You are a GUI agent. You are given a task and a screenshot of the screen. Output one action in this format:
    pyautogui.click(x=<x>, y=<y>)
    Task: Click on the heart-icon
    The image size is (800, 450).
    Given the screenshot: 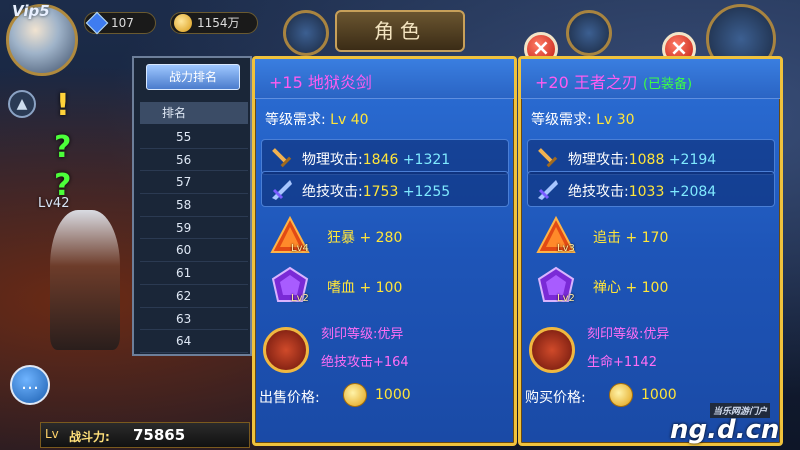 What is the action you would take?
    pyautogui.click(x=552, y=350)
    